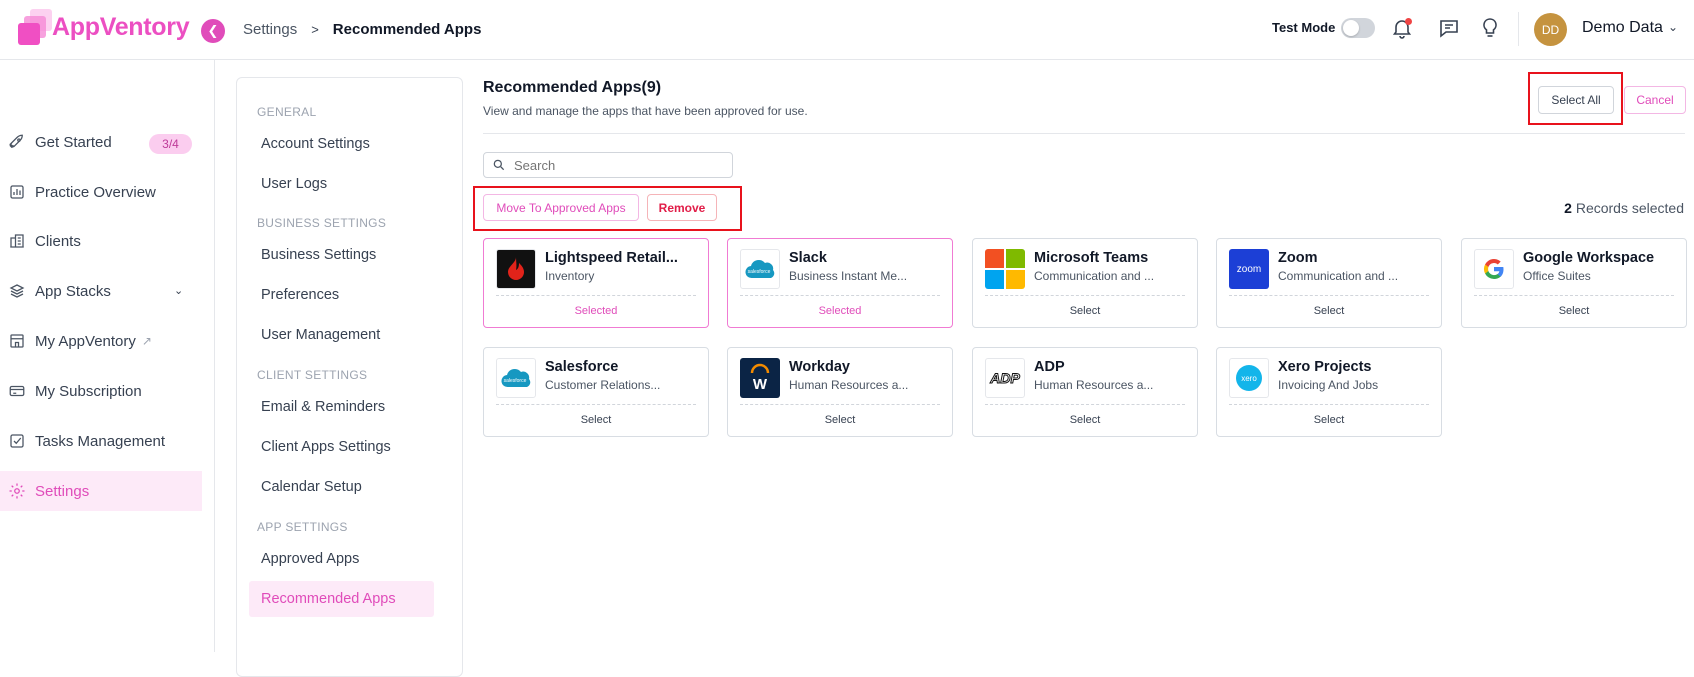 The width and height of the screenshot is (1694, 677). Describe the element at coordinates (341, 407) in the screenshot. I see `settings-item-email-reminders: Email & Reminders` at that location.